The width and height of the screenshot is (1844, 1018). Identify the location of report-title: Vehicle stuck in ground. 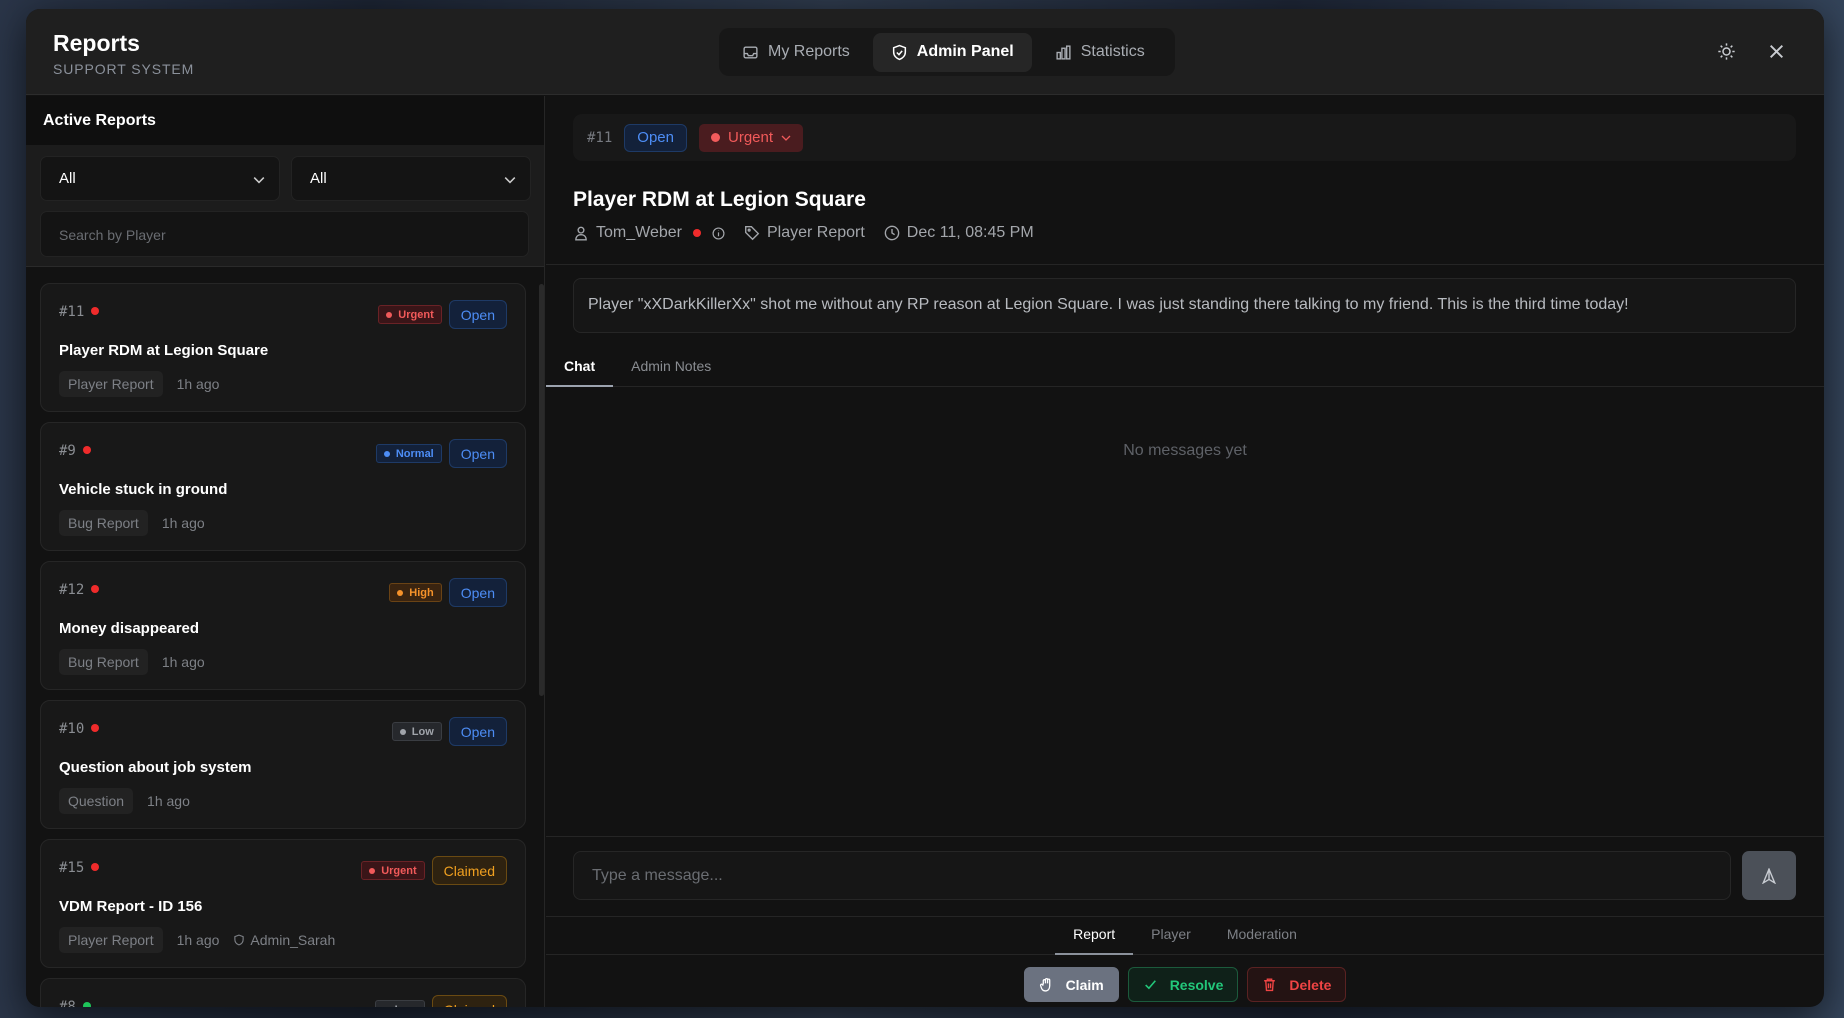
(143, 489).